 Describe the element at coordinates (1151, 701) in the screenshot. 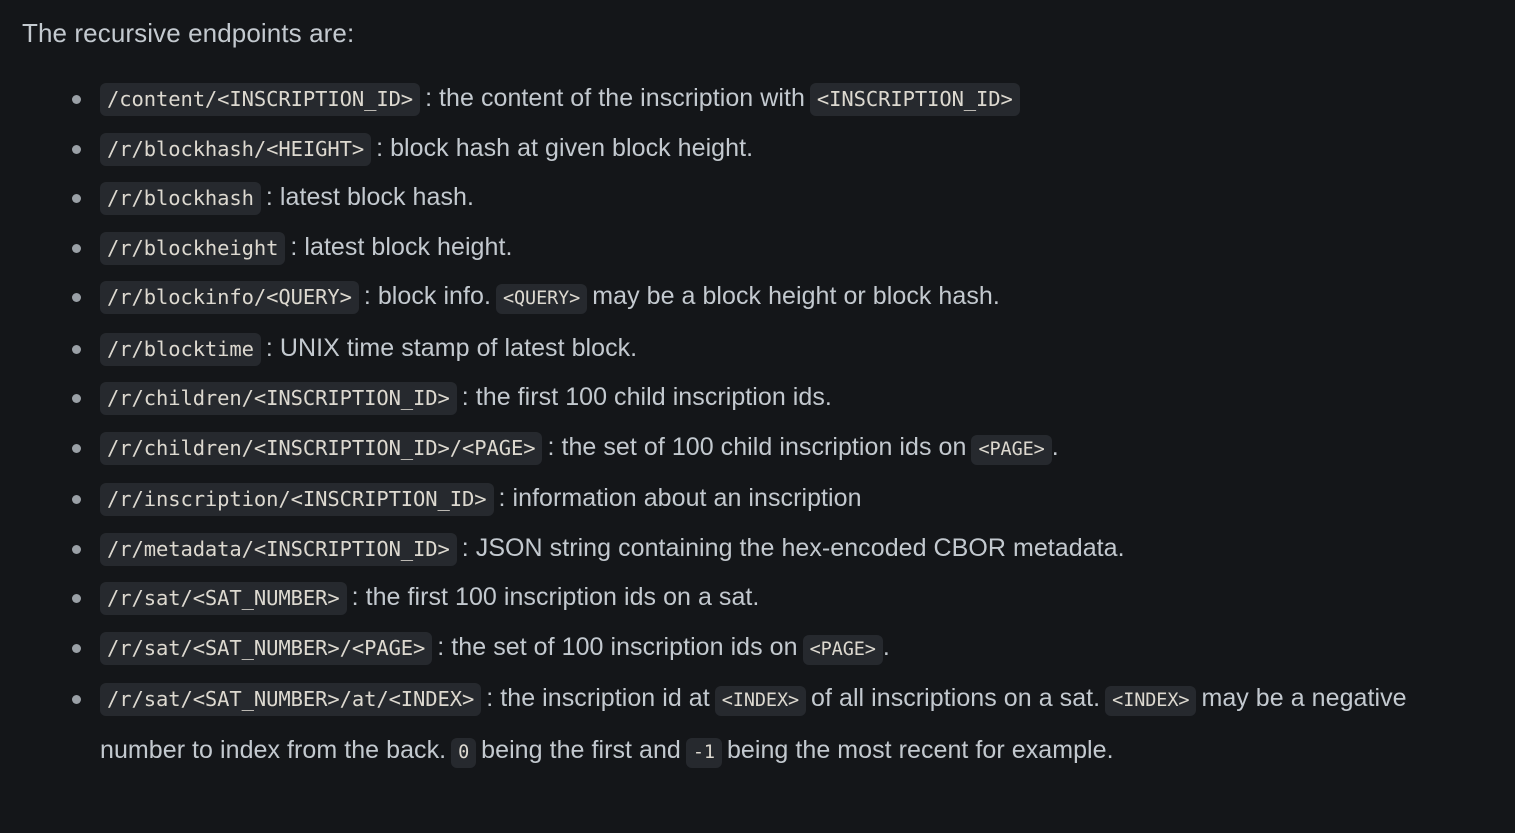

I see `endpoint-inline-code-index-2: <INDEX>` at that location.